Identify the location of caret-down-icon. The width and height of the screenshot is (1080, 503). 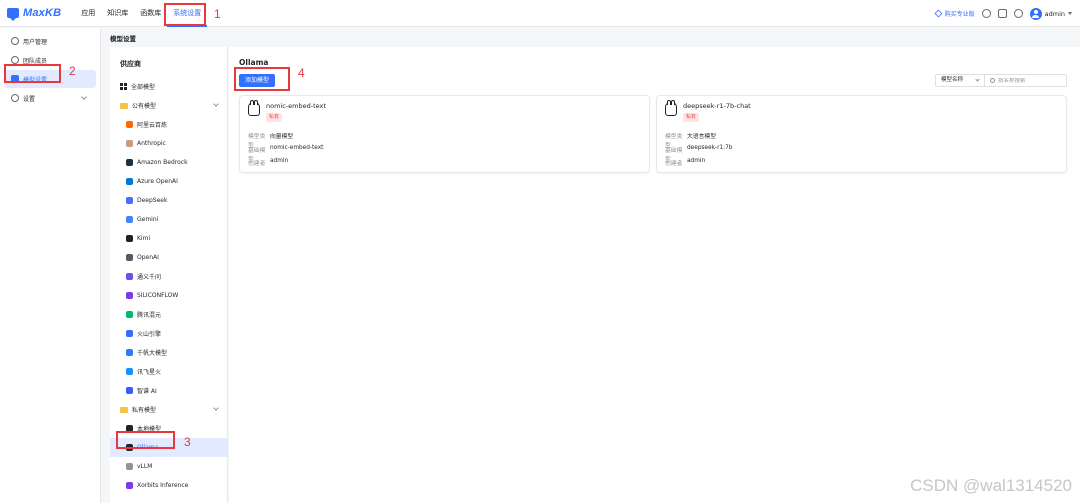
(1070, 13).